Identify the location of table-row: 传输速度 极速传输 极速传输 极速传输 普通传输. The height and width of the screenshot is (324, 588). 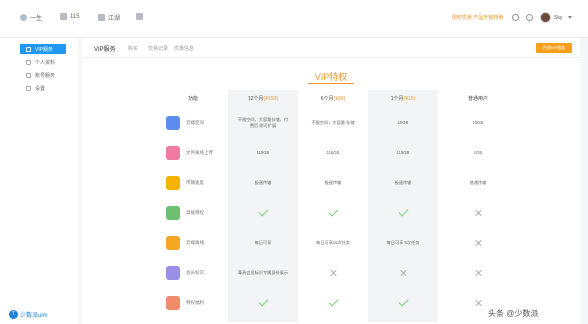
(338, 182).